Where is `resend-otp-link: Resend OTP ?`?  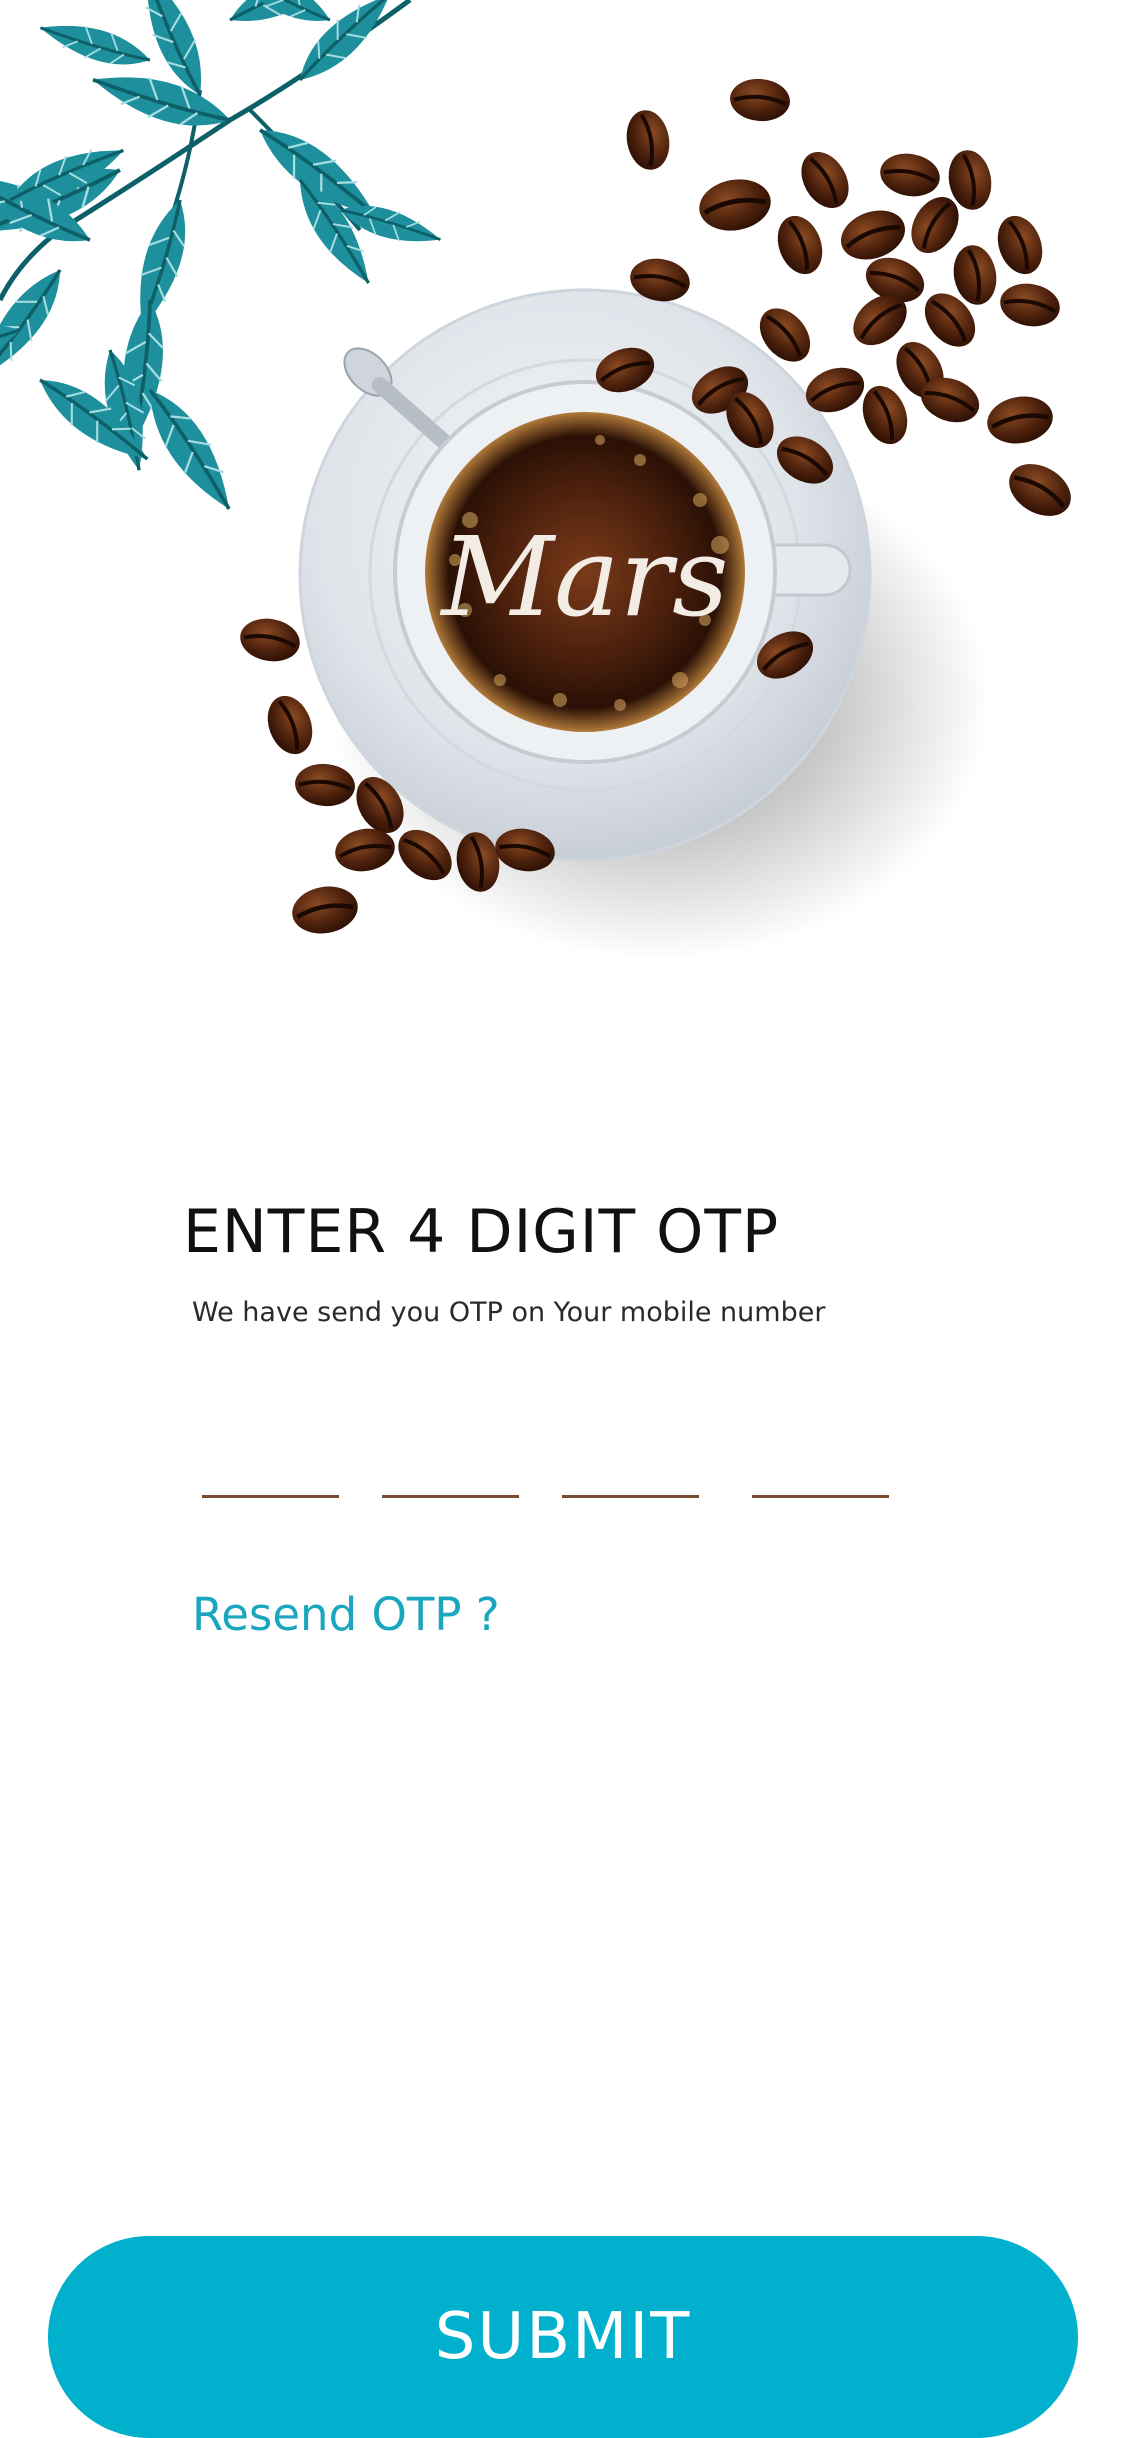 resend-otp-link: Resend OTP ? is located at coordinates (346, 1614).